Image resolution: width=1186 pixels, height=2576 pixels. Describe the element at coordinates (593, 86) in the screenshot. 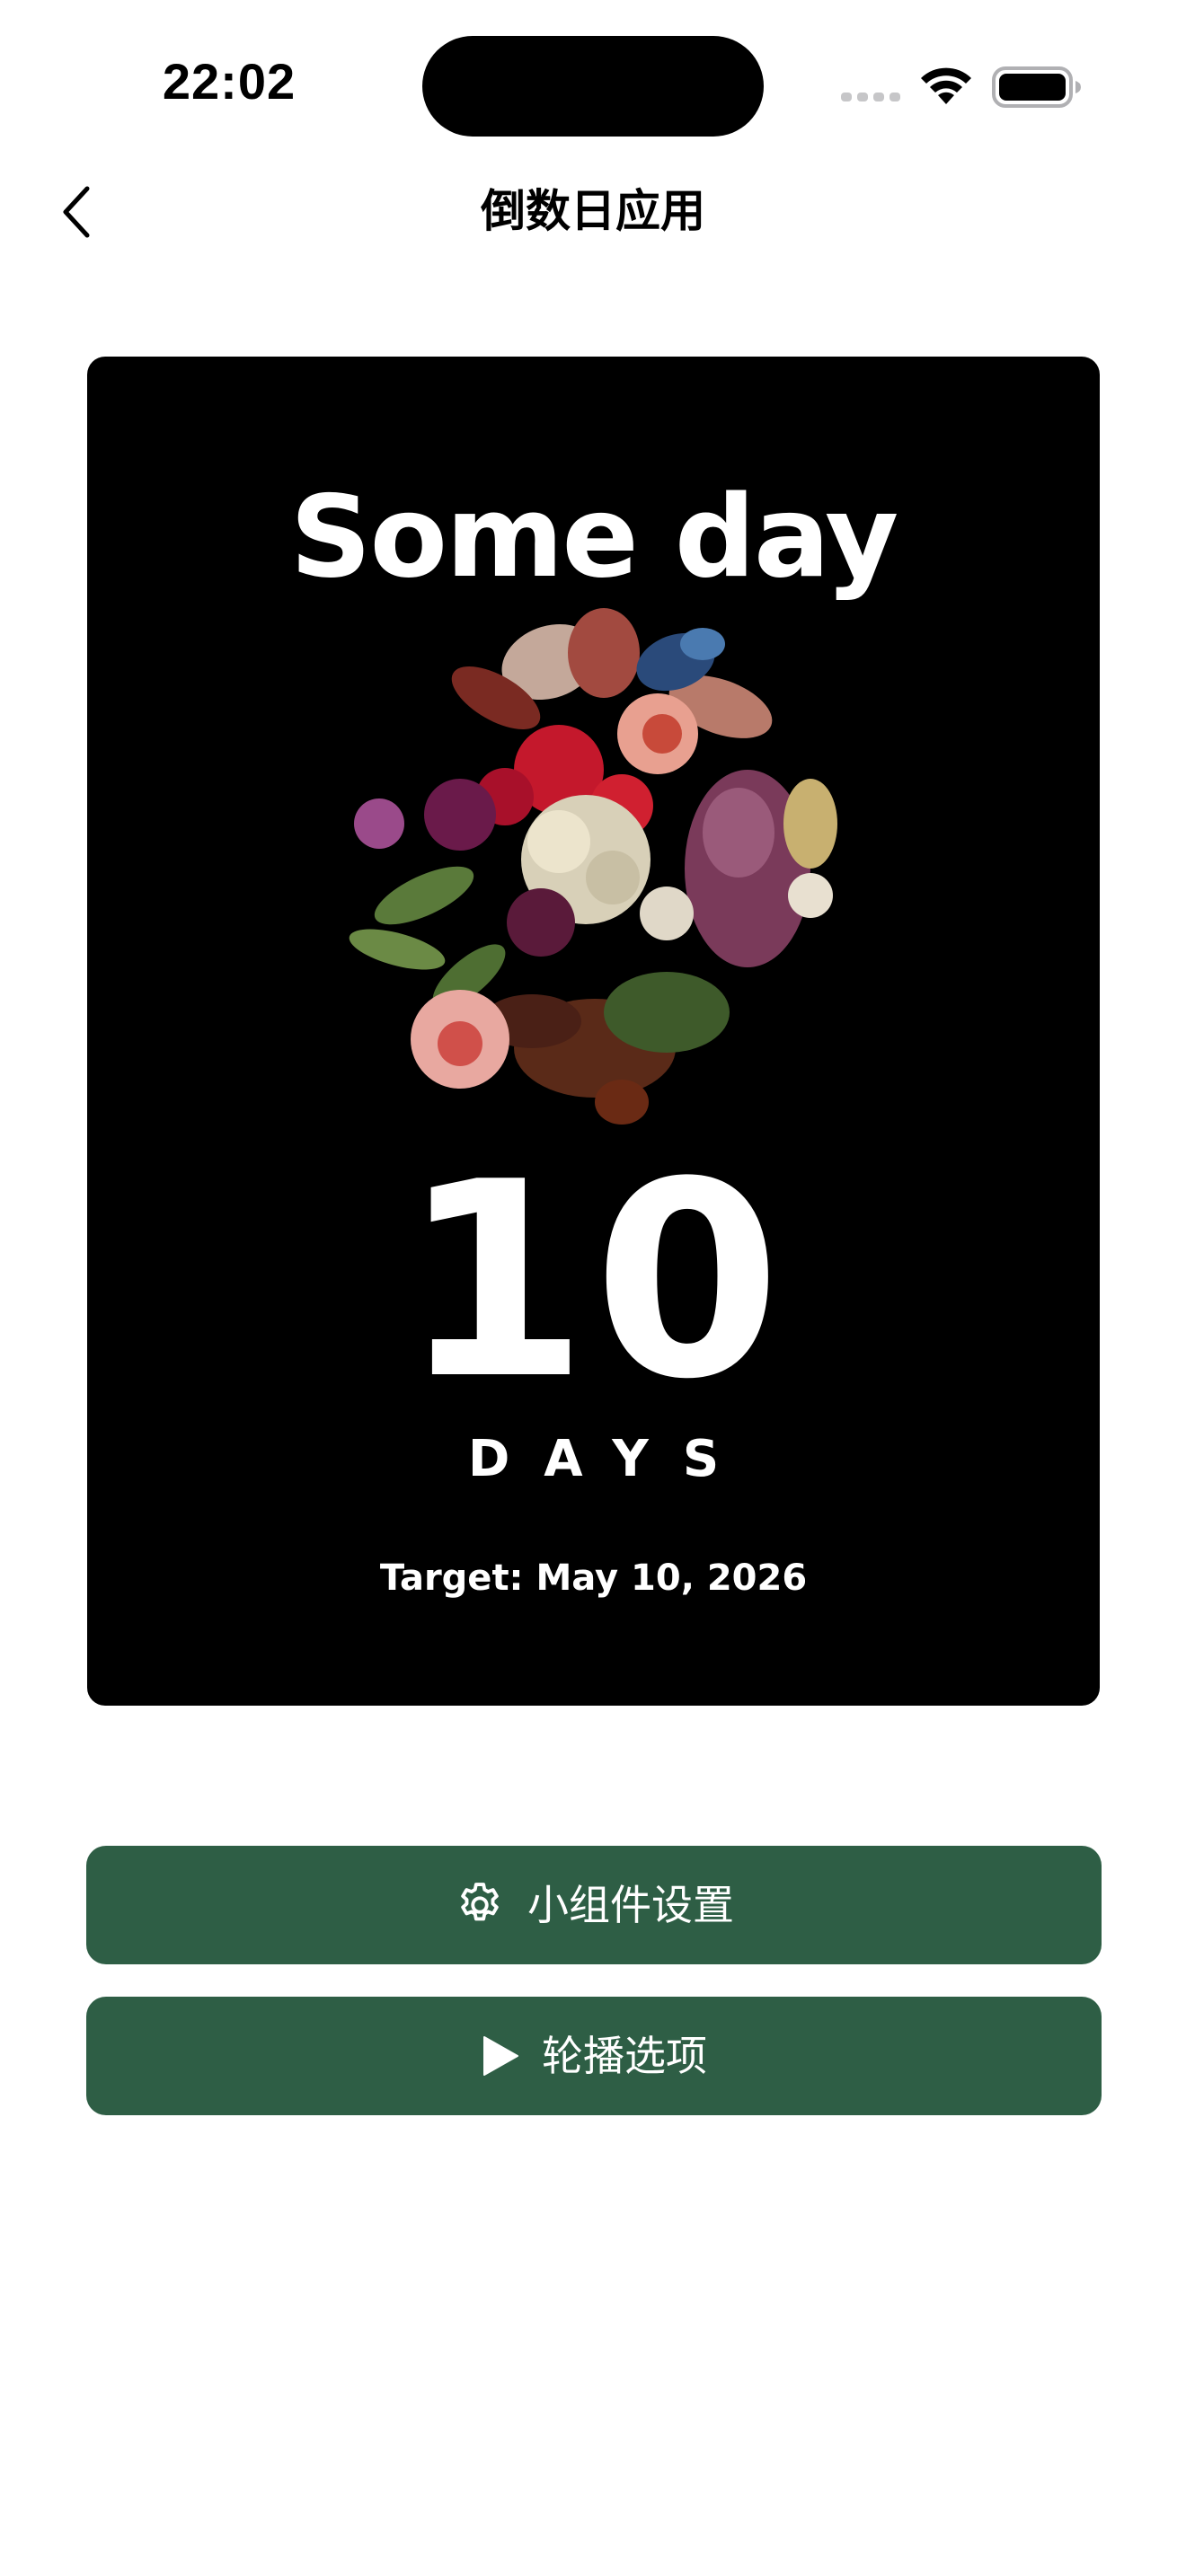

I see `dynamic-island` at that location.